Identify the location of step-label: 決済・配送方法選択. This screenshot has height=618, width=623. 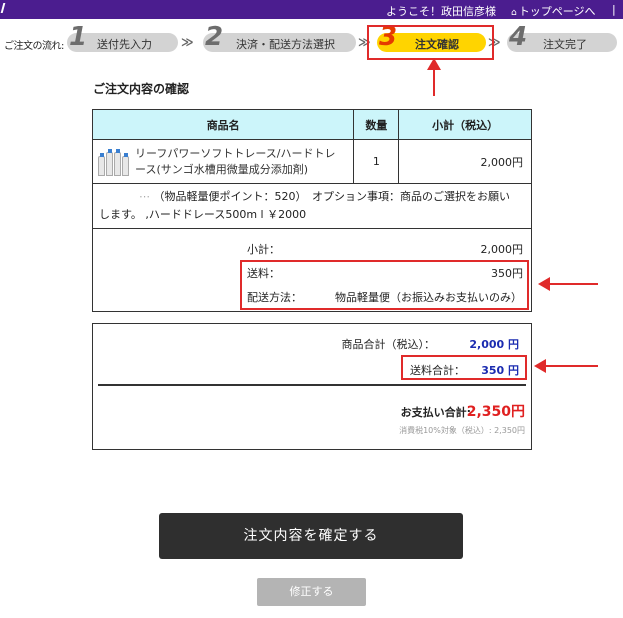
(285, 44).